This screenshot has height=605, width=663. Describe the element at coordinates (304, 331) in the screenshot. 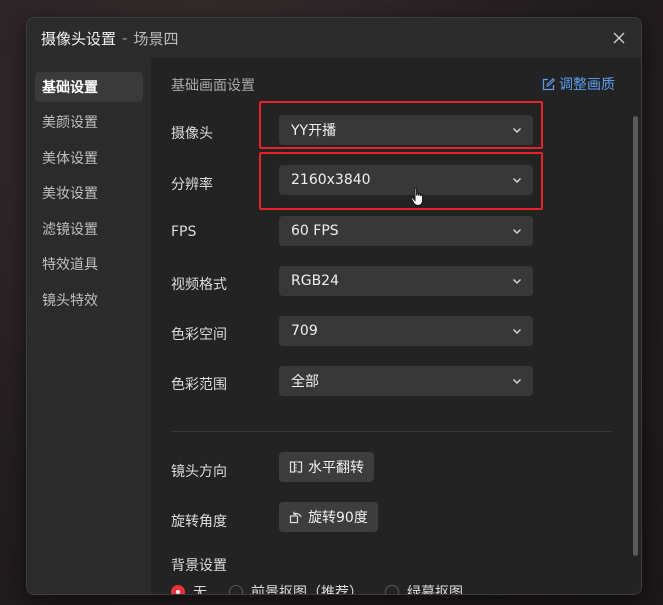

I see `color-space-value: 709` at that location.